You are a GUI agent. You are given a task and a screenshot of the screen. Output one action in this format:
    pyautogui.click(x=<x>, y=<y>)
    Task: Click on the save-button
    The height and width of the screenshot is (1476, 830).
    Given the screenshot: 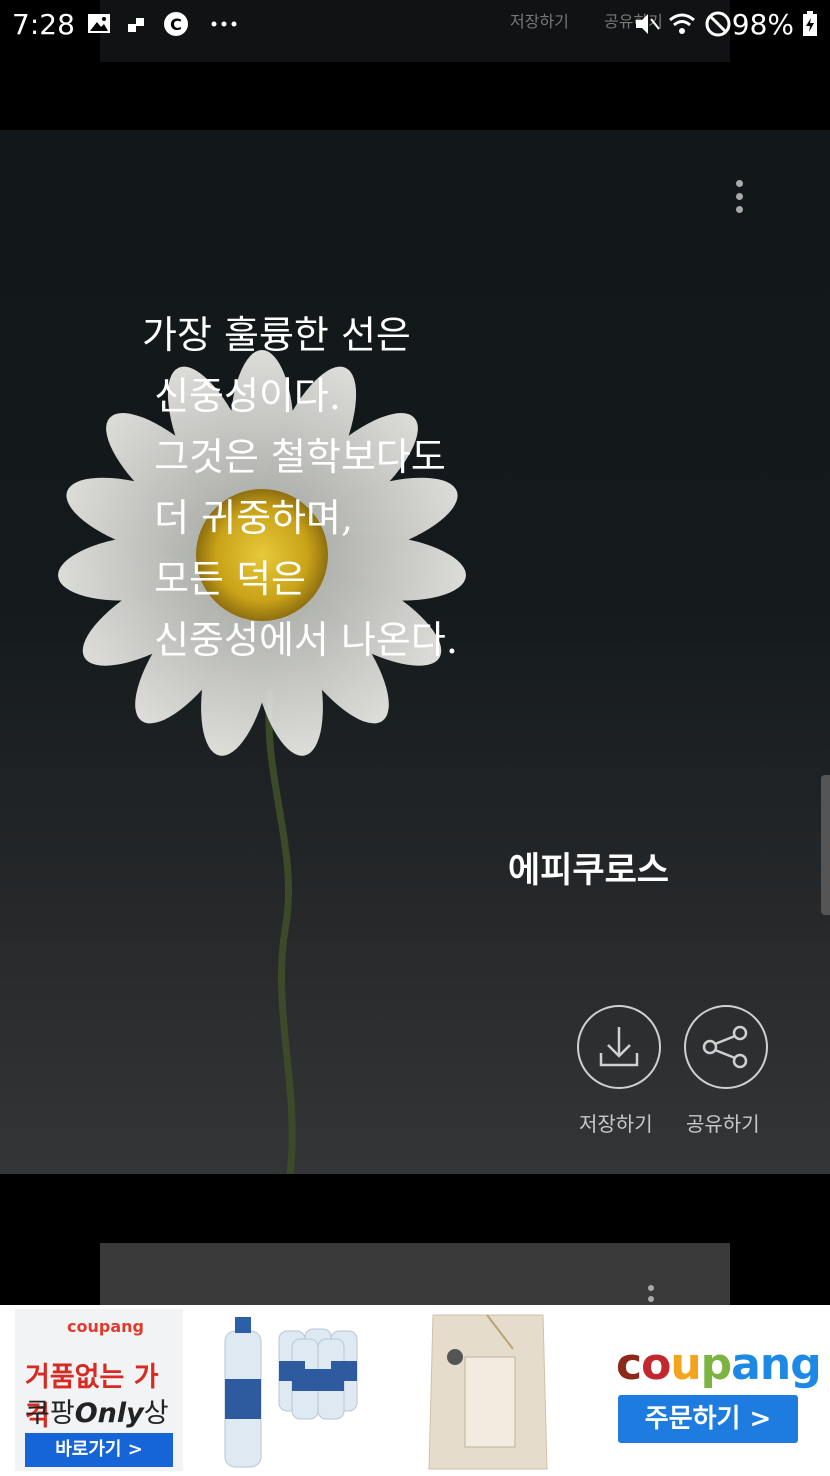 What is the action you would take?
    pyautogui.click(x=619, y=1047)
    